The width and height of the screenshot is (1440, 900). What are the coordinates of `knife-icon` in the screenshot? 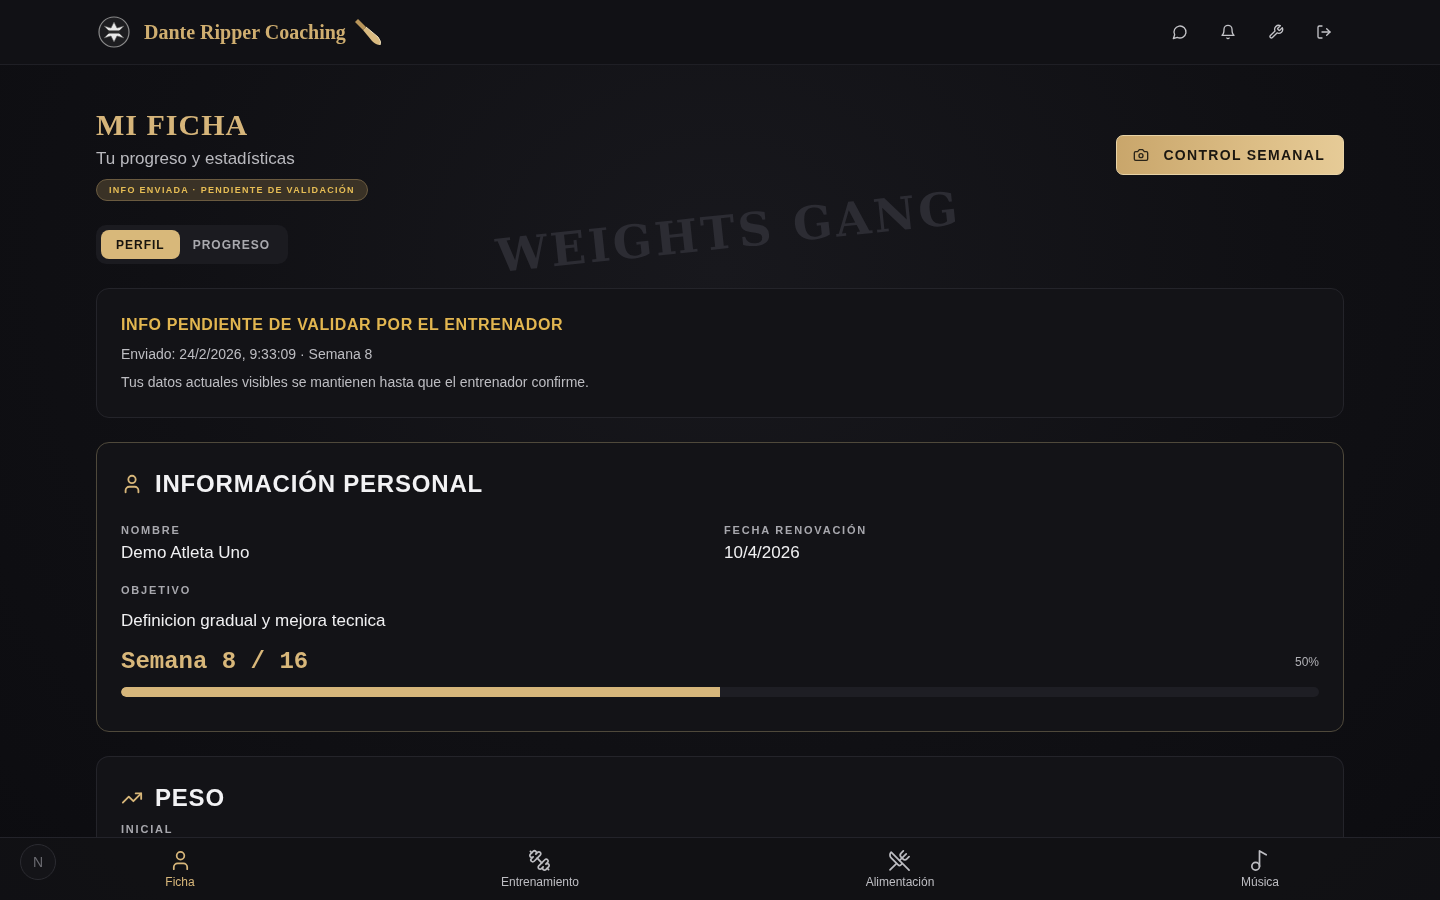 It's located at (367, 32).